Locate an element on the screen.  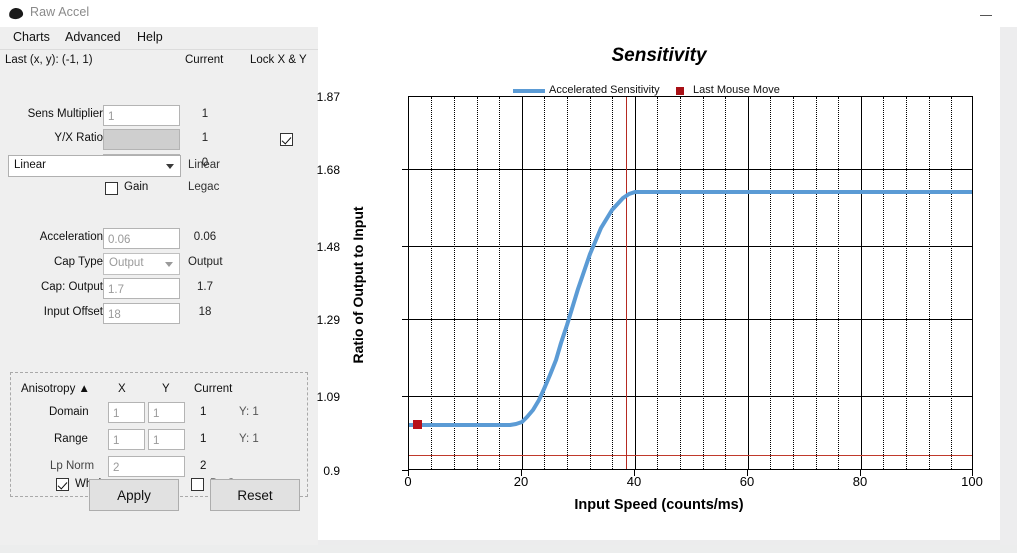
input-range-x is located at coordinates (126, 439).